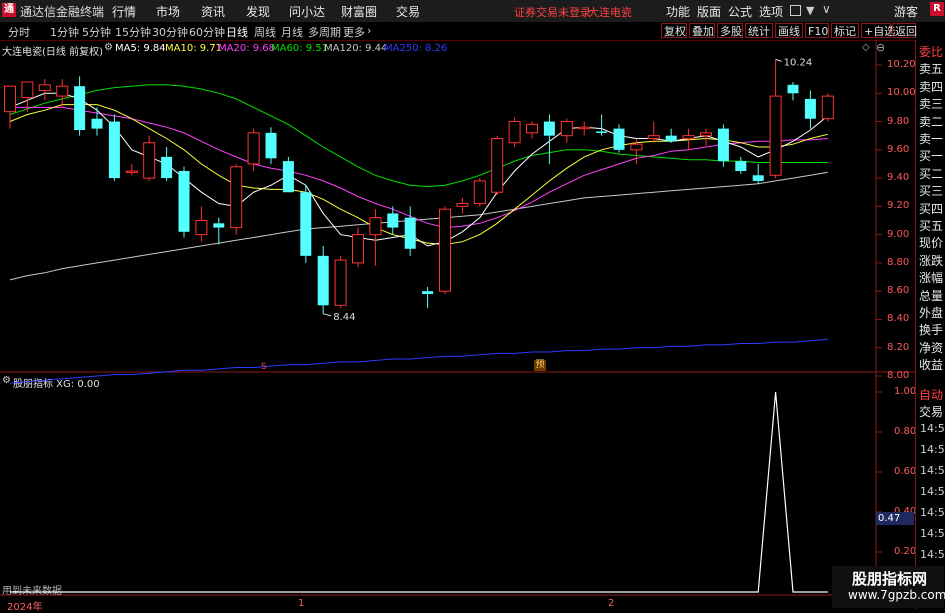 The width and height of the screenshot is (945, 613). I want to click on tab-60min: 60分钟, so click(207, 32).